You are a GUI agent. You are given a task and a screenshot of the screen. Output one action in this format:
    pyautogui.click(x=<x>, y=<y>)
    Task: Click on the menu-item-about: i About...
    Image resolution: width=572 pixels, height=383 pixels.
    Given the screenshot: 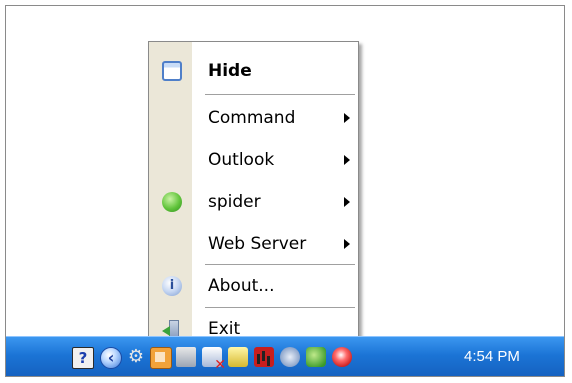 What is the action you would take?
    pyautogui.click(x=253, y=286)
    